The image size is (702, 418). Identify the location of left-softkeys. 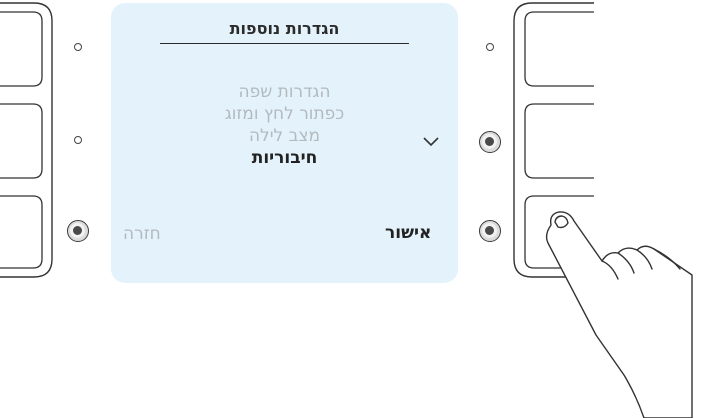
(21, 140).